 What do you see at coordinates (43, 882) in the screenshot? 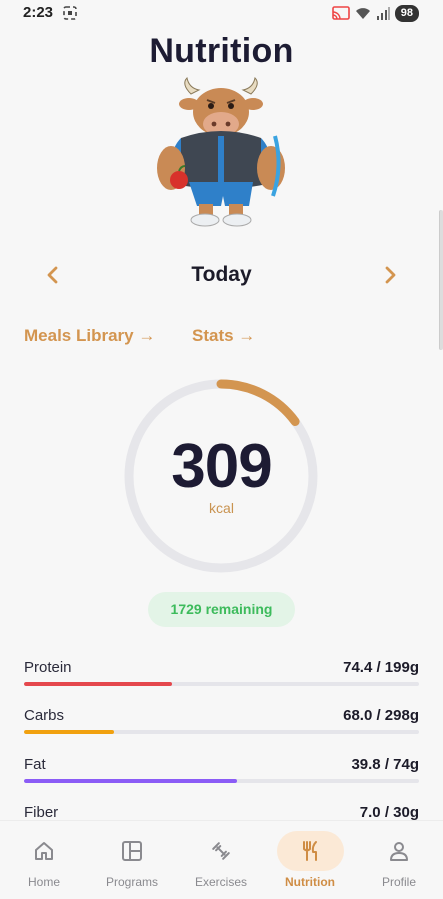
I see `nav-label: Home` at bounding box center [43, 882].